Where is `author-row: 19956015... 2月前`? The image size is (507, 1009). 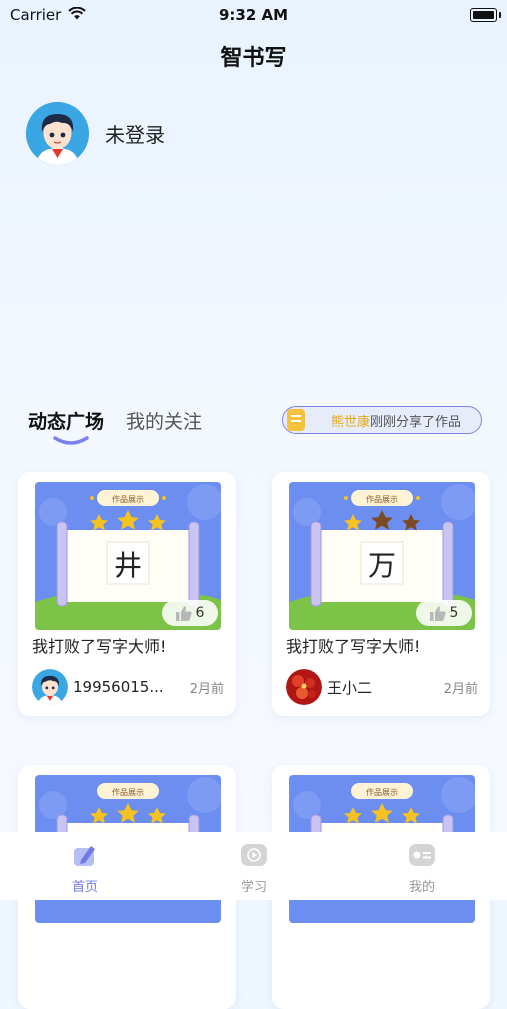
author-row: 19956015... 2月前 is located at coordinates (128, 687).